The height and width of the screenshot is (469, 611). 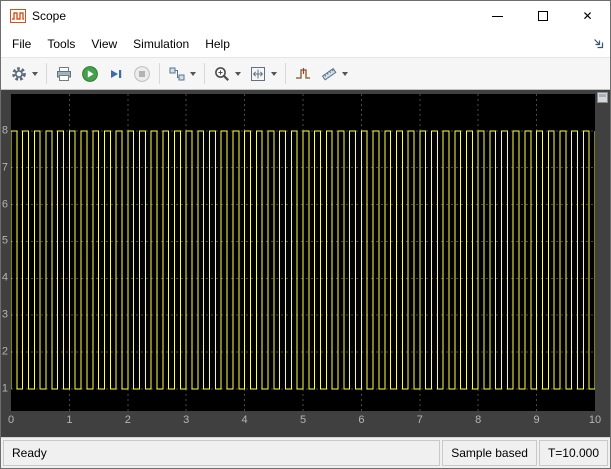 I want to click on simulink-blocks-icon, so click(x=177, y=73).